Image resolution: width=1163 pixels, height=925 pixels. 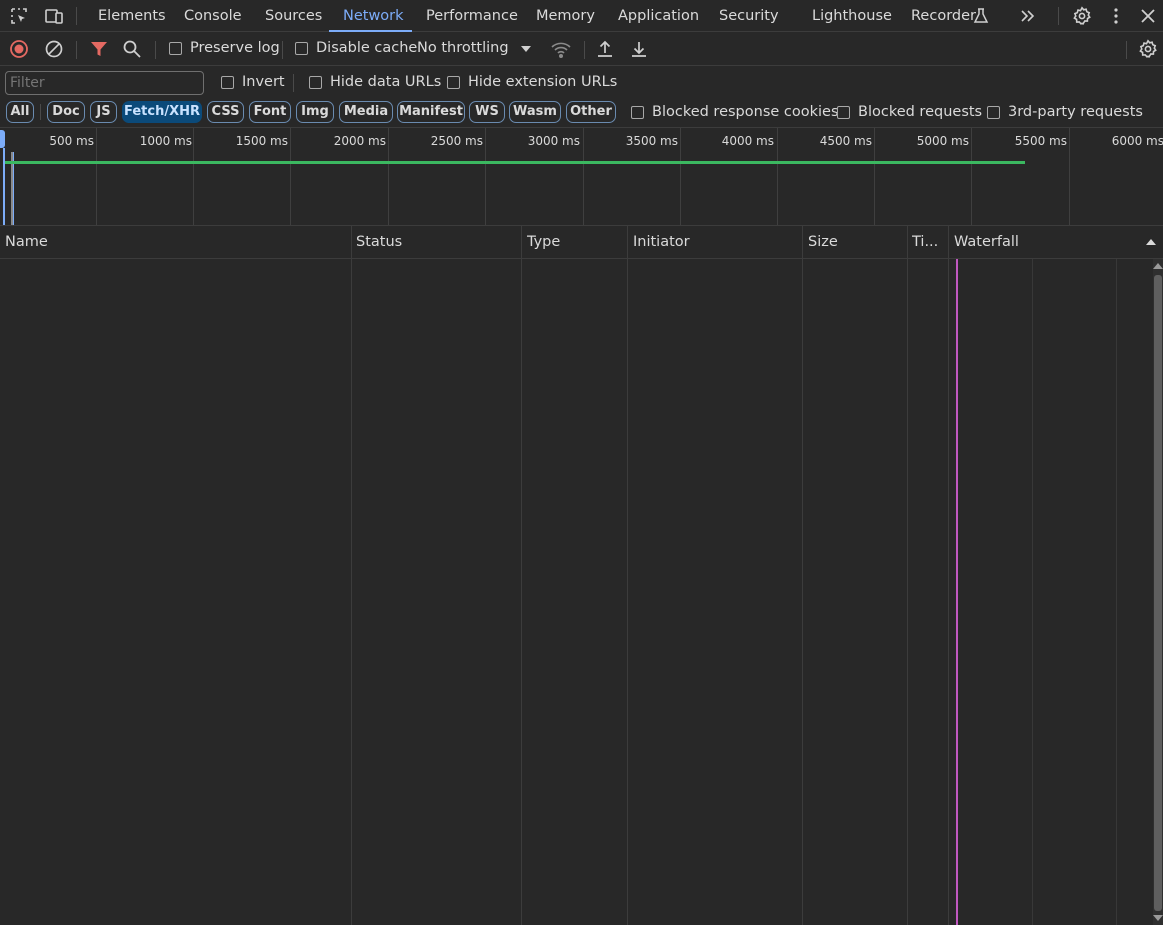 What do you see at coordinates (261, 141) in the screenshot?
I see `tick-label: 1500 ms` at bounding box center [261, 141].